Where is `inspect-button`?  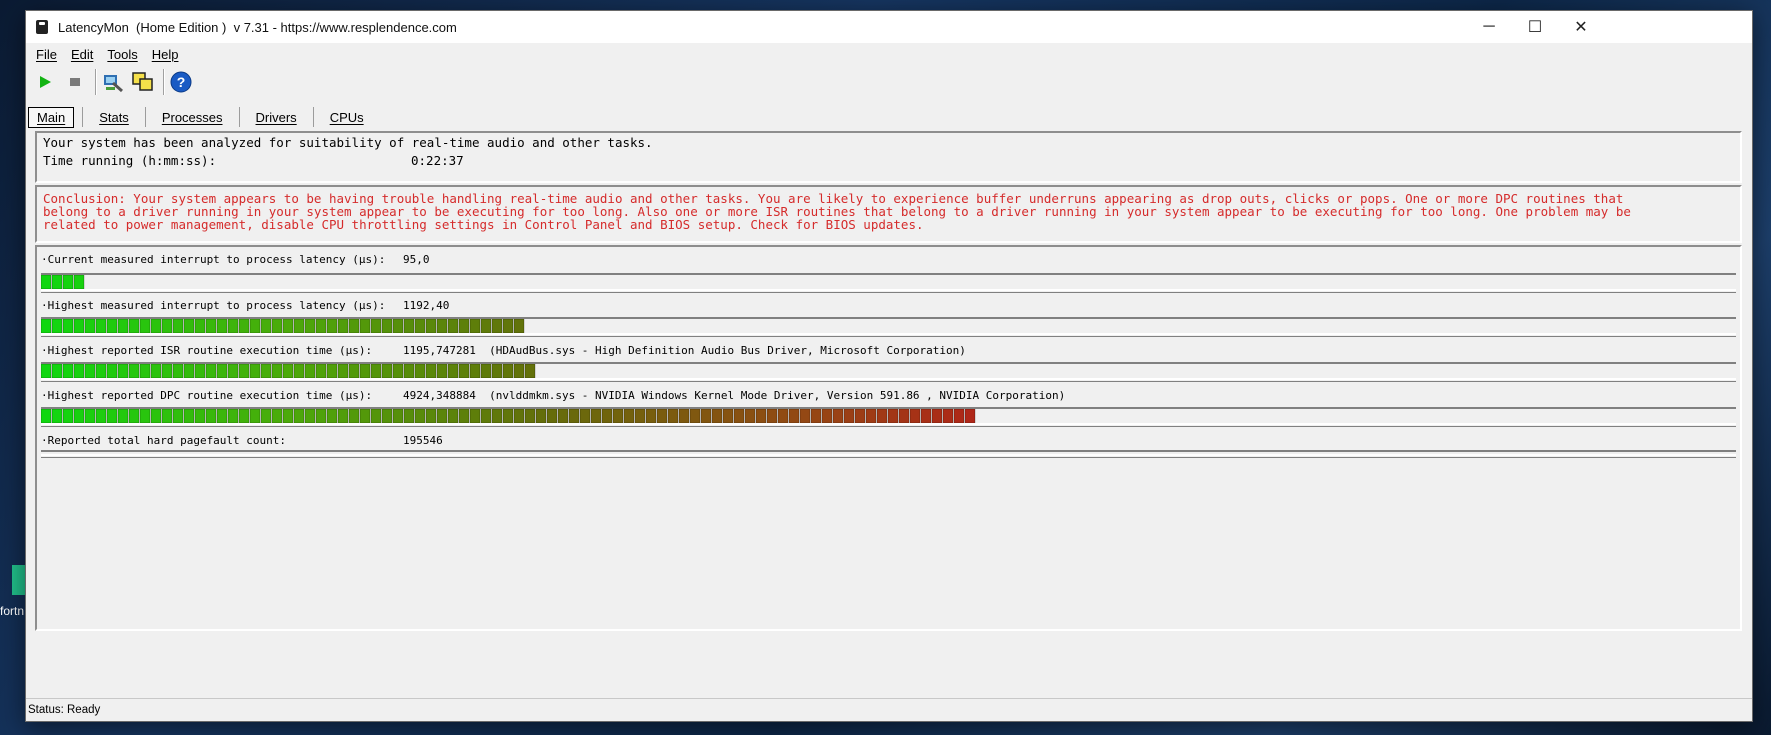 inspect-button is located at coordinates (113, 82).